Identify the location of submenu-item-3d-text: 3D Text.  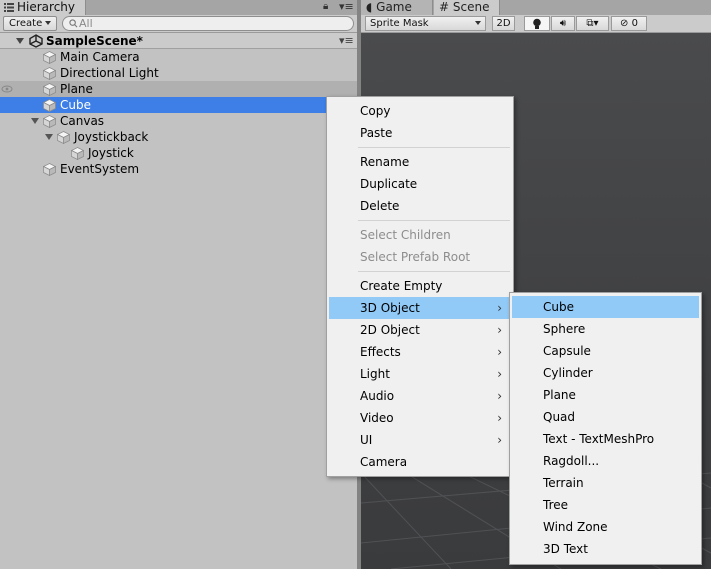
(605, 549).